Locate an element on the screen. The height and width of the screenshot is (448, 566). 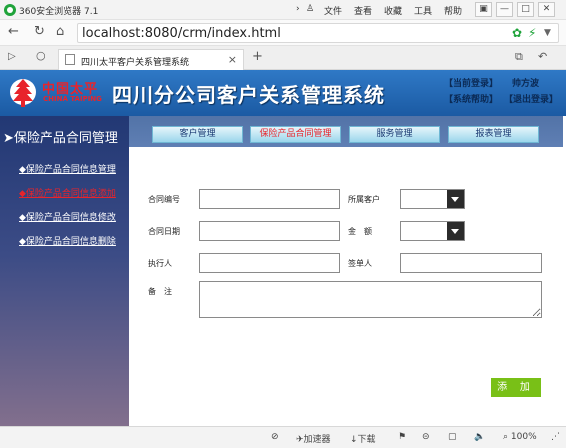
status-bar: ⊘ ✈加速器 ↓下载 ⚑ ⊝ ▢ 🔈 ⌕ 100% ⋰ is located at coordinates (283, 437).